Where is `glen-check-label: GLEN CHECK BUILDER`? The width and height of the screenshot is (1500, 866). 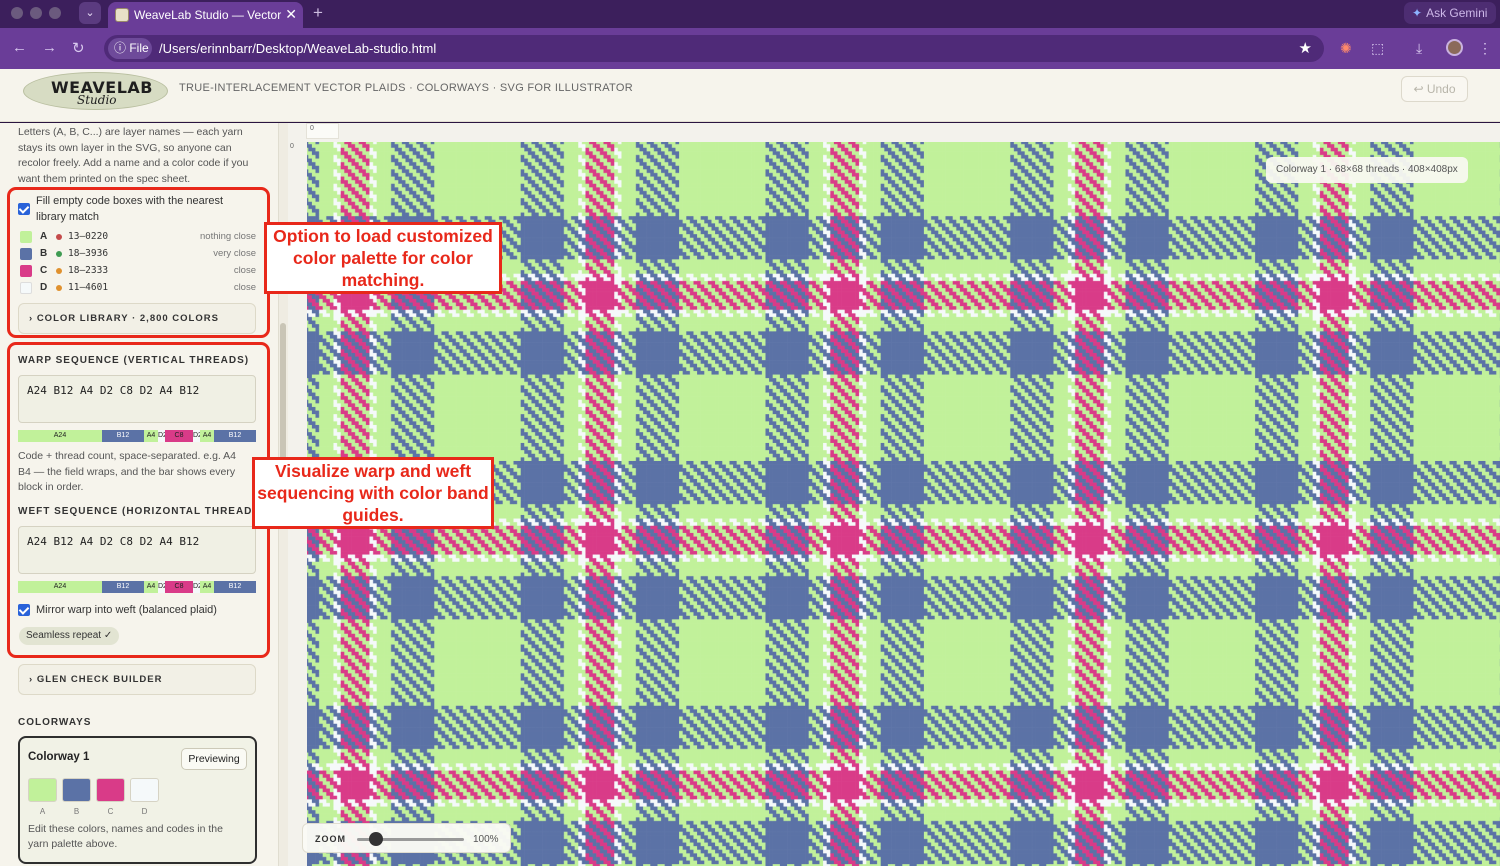
glen-check-label: GLEN CHECK BUILDER is located at coordinates (99, 679).